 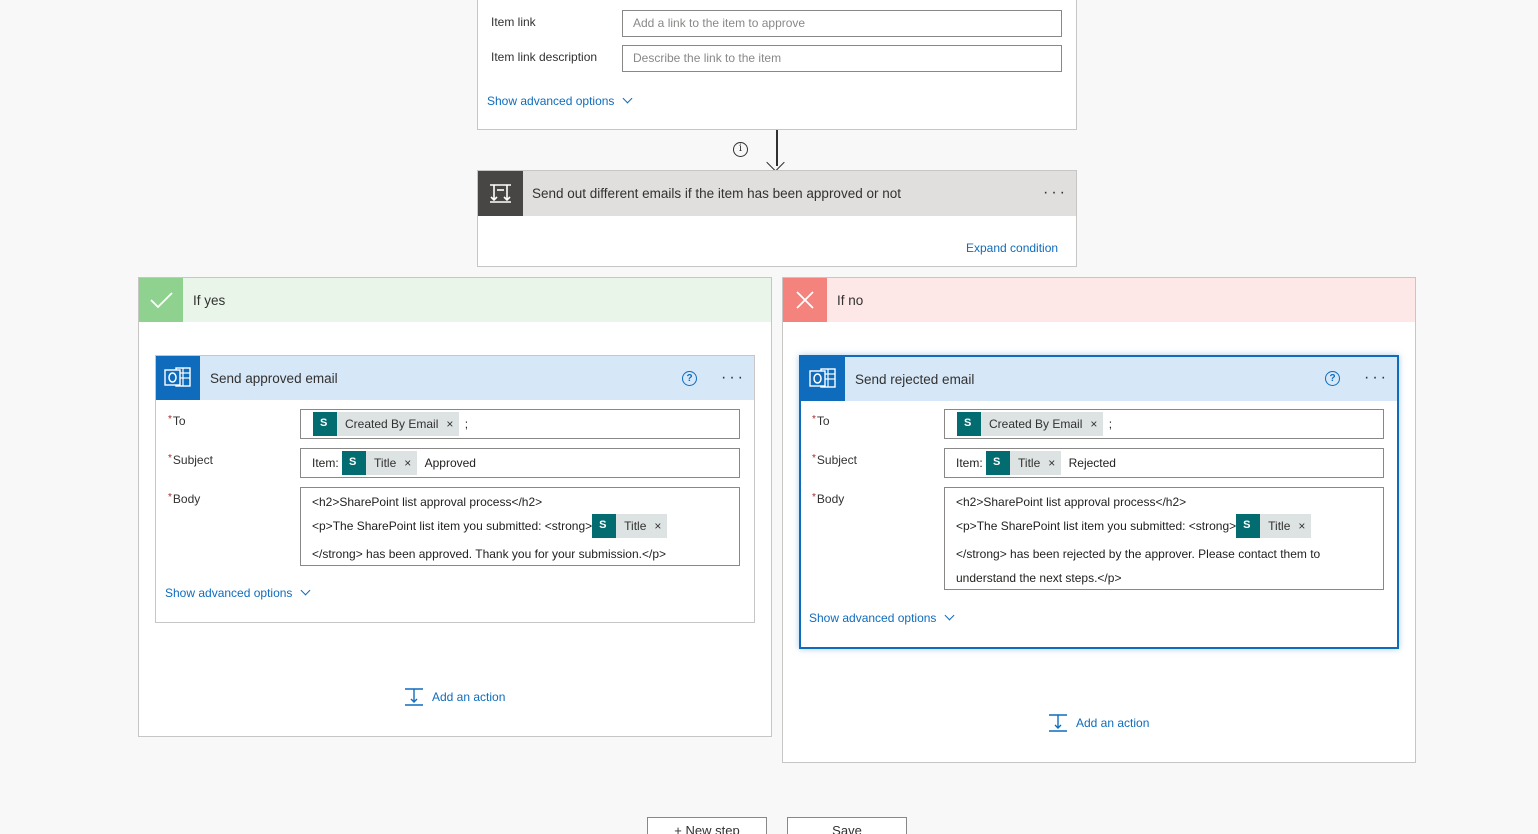 What do you see at coordinates (740, 149) in the screenshot?
I see `info-icon: i` at bounding box center [740, 149].